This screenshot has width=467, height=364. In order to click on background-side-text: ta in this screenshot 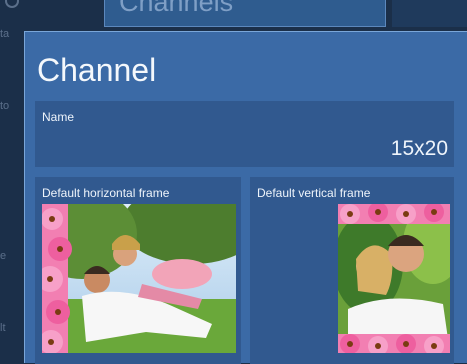, I will do `click(5, 34)`.